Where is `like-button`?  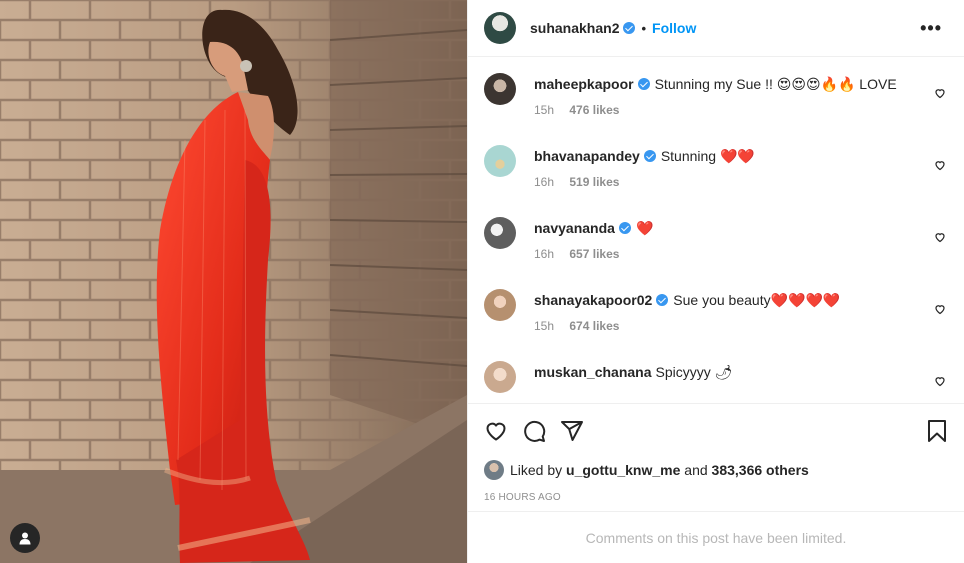
like-button is located at coordinates (496, 431).